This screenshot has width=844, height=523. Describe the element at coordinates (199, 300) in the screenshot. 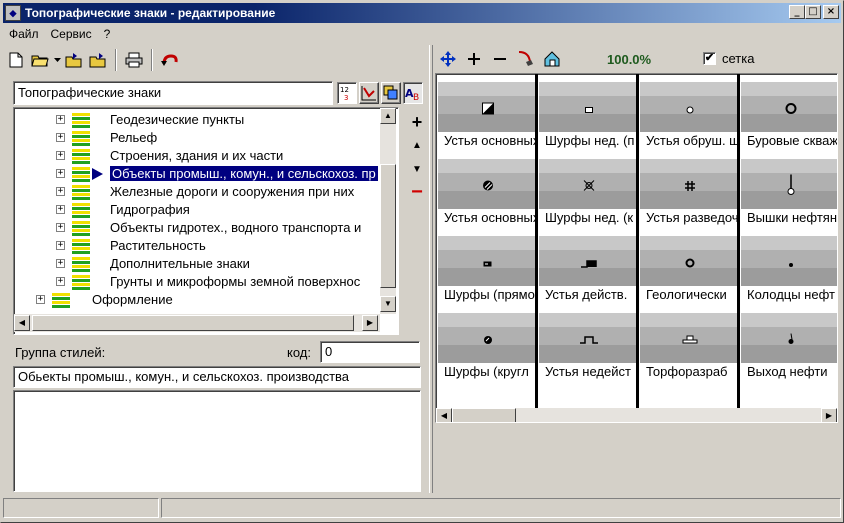

I see `tree-item: + Оформление` at that location.